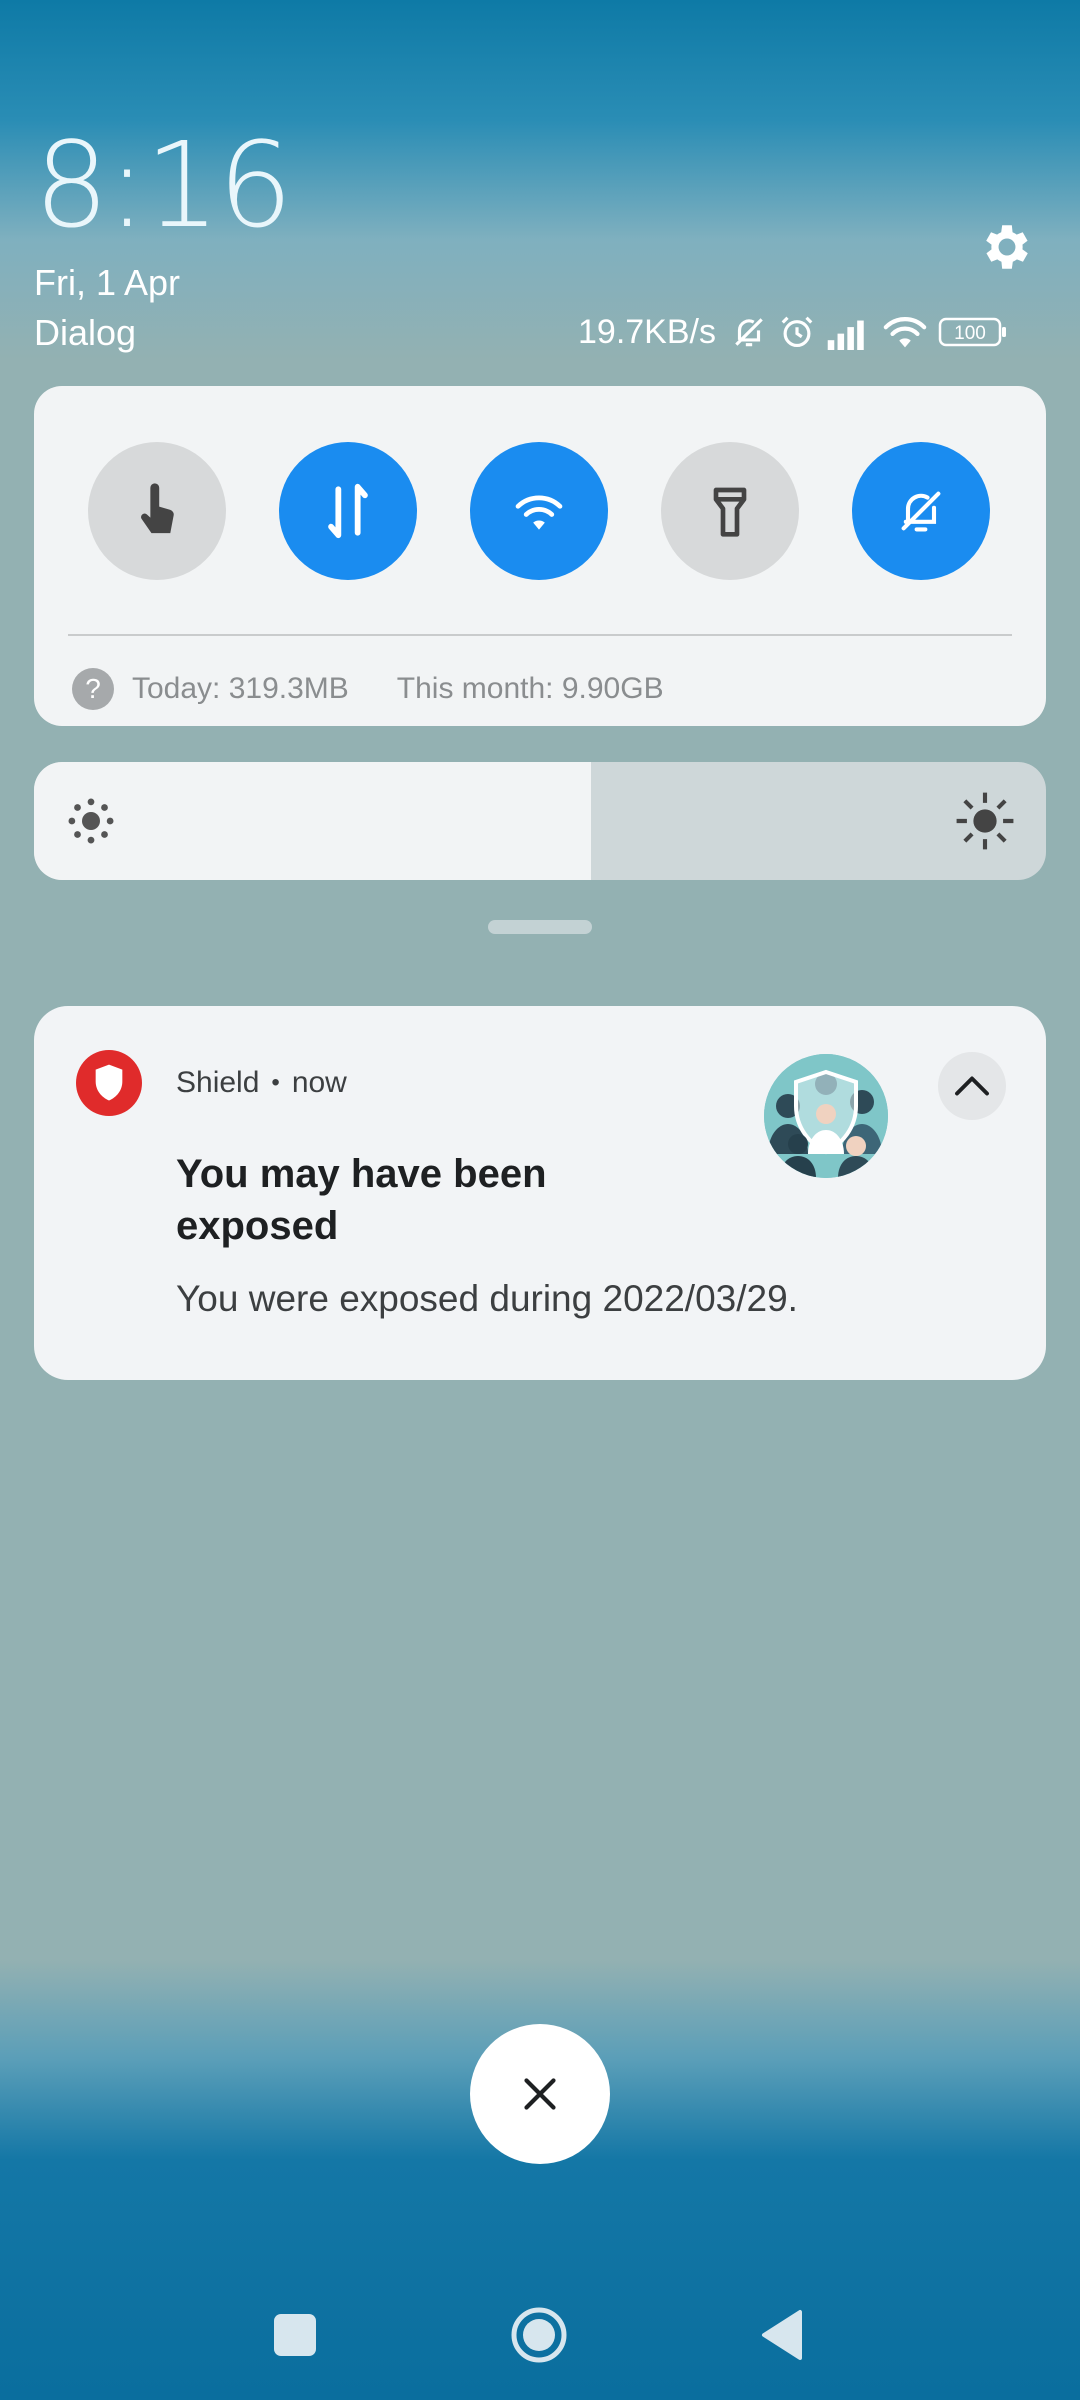 The image size is (1080, 2400). I want to click on notification-title: You may have been exposed, so click(361, 1200).